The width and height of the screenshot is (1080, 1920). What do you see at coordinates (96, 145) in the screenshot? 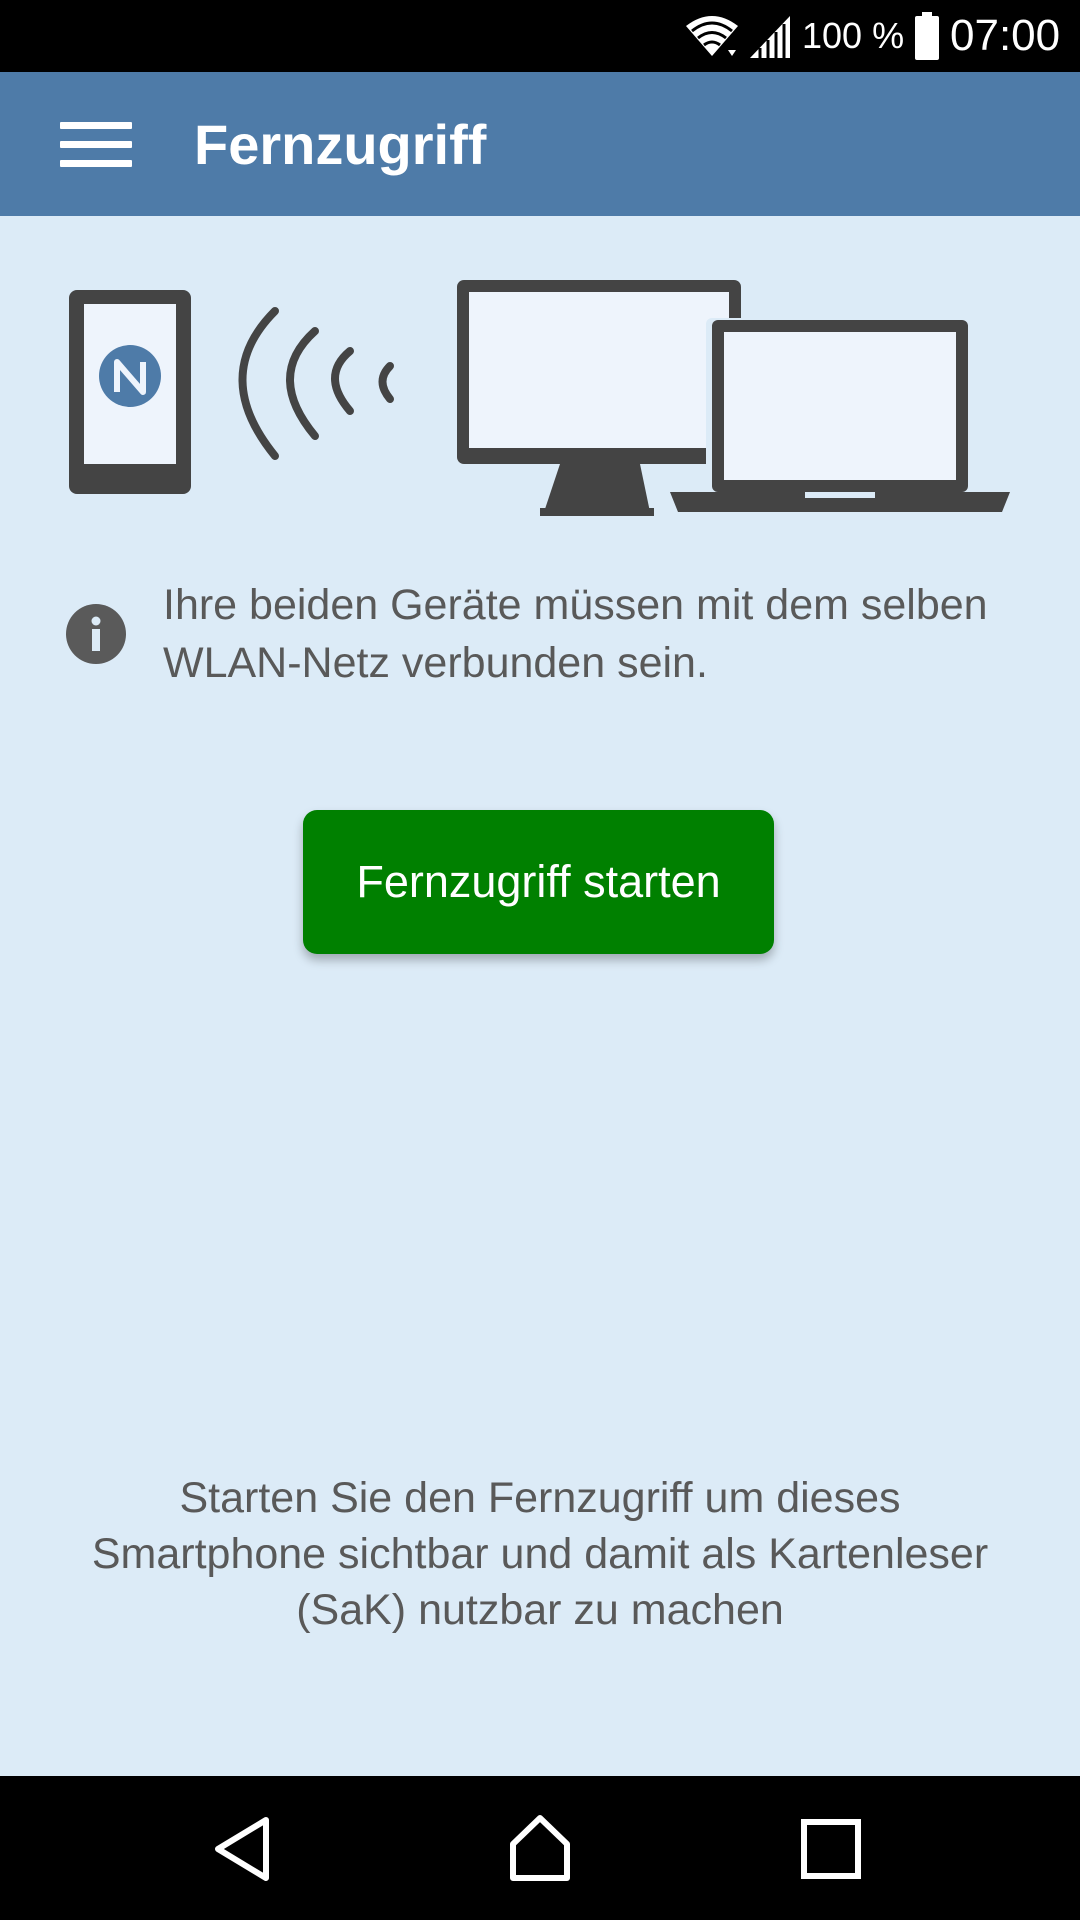
I see `menu-icon` at bounding box center [96, 145].